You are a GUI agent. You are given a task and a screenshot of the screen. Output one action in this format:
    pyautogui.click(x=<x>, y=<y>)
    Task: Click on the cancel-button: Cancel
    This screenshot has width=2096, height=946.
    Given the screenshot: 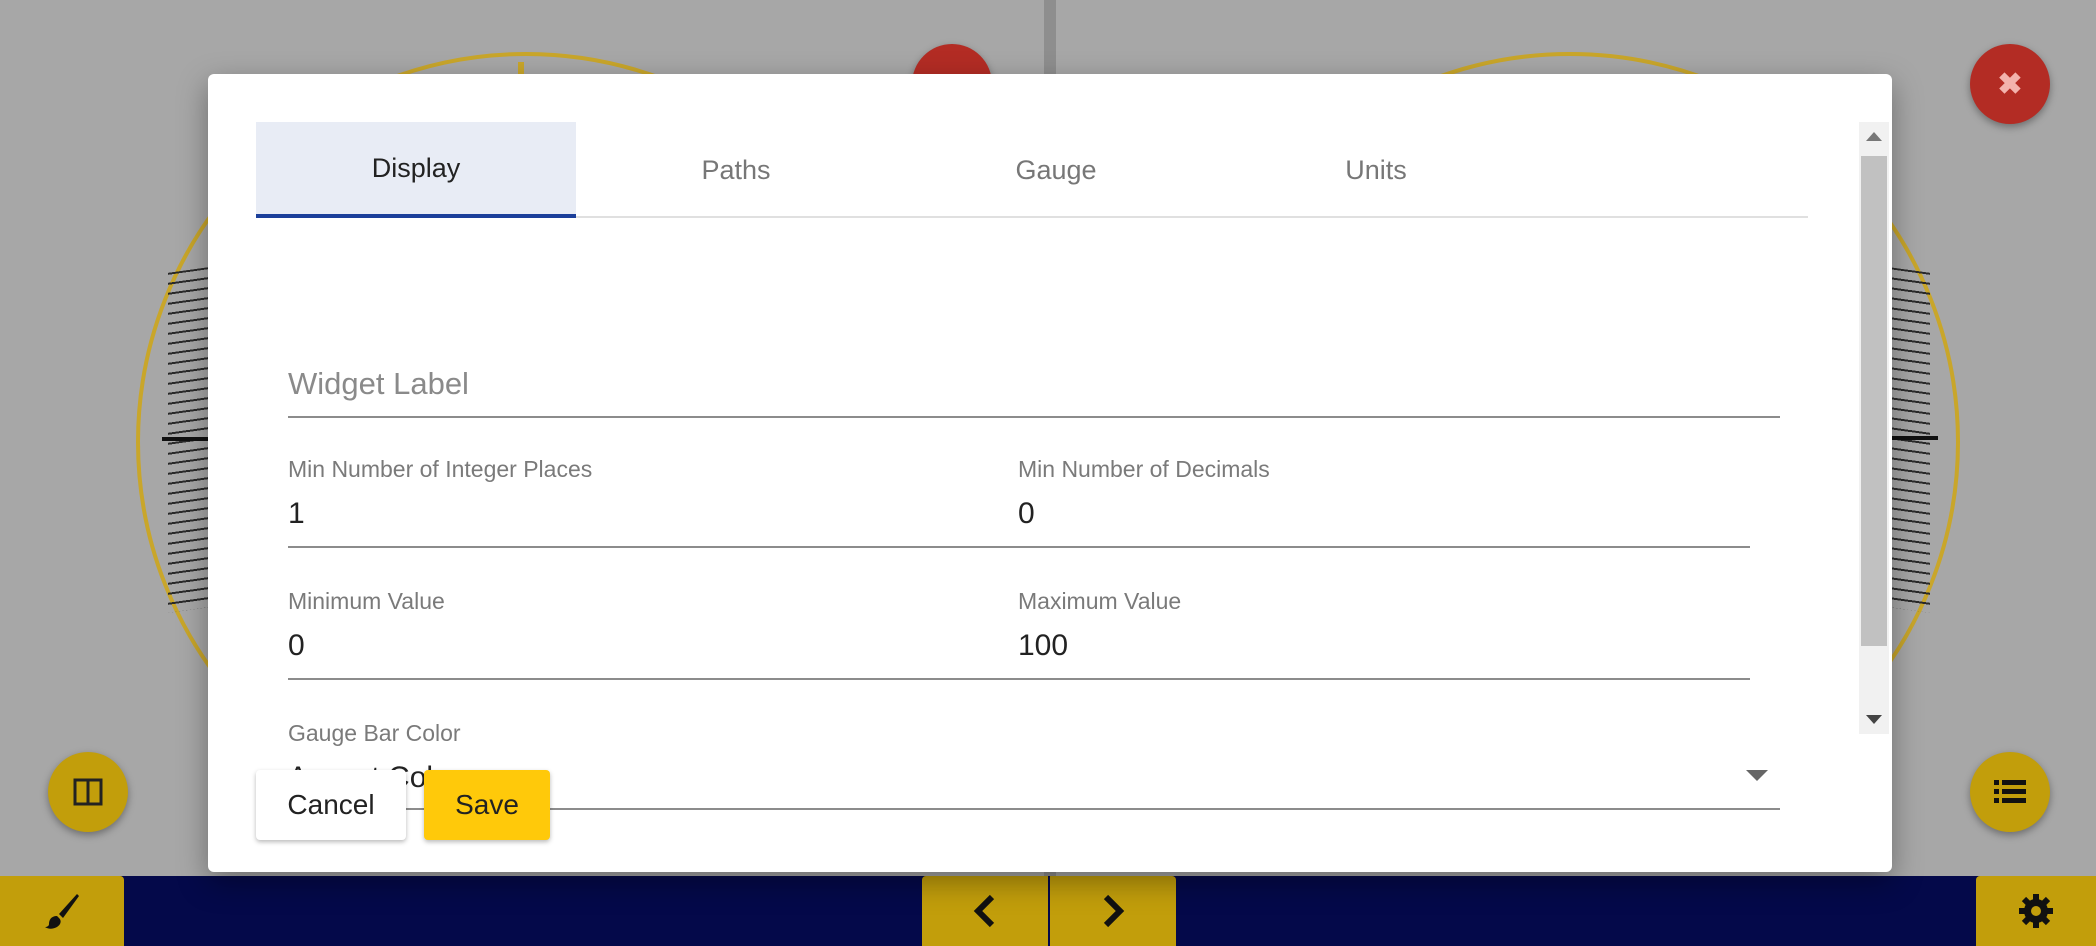 What is the action you would take?
    pyautogui.click(x=331, y=805)
    